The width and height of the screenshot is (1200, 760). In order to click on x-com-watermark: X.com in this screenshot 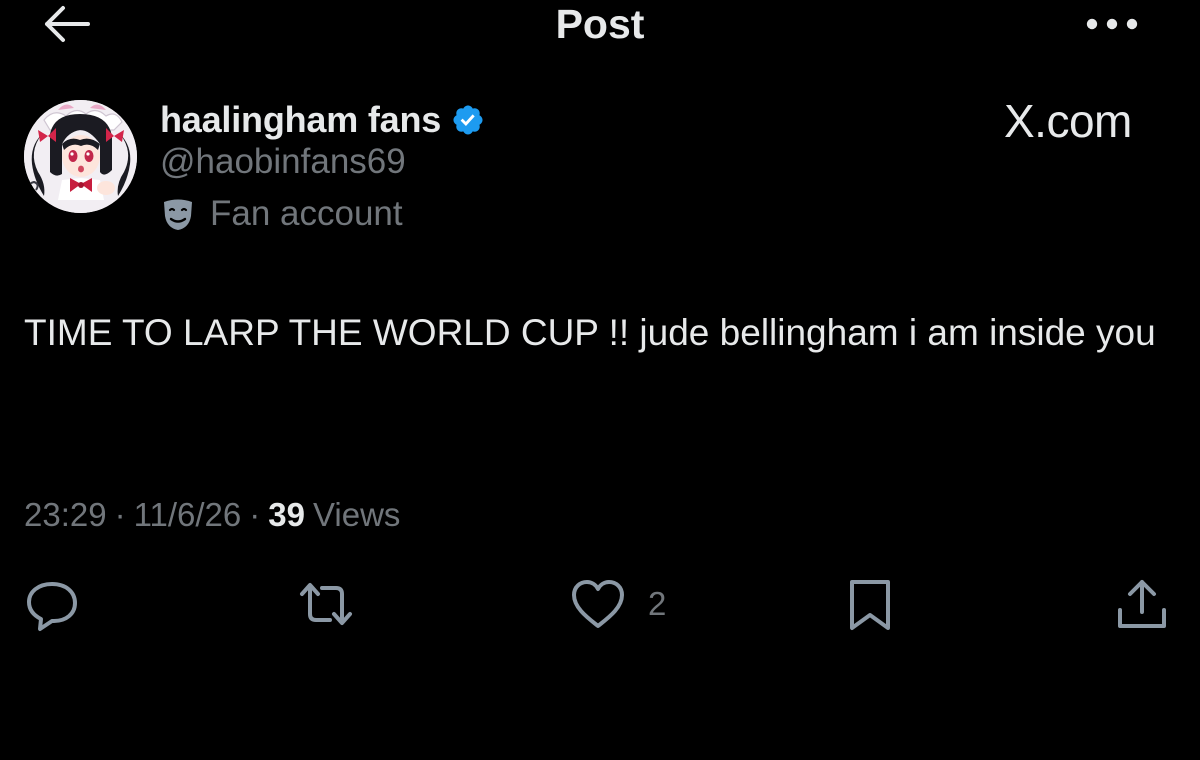, I will do `click(1068, 121)`.